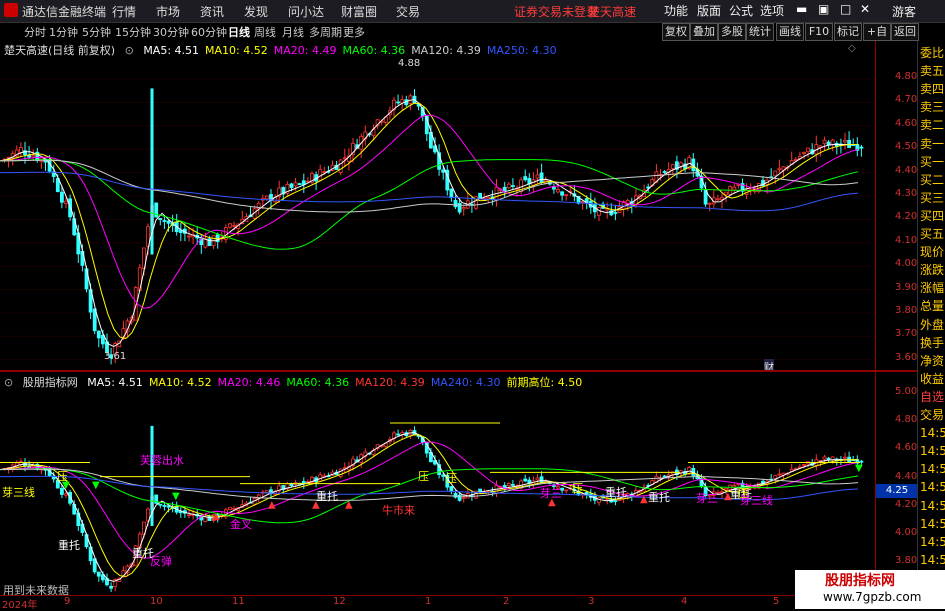 The image size is (945, 611). I want to click on layout-button: 版面, so click(709, 10).